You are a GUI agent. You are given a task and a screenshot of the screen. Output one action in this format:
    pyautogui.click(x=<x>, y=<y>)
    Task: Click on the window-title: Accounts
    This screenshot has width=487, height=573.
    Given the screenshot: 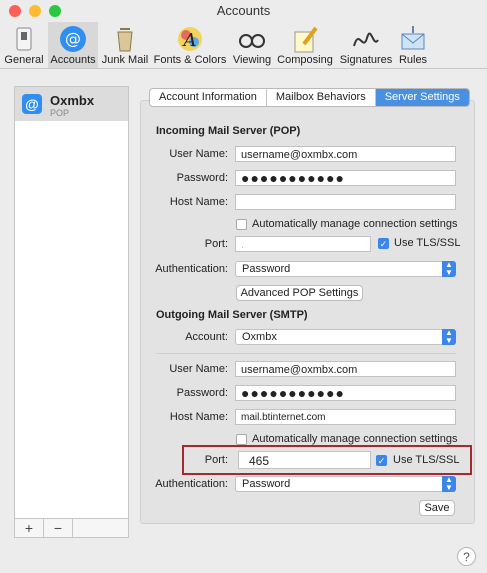 What is the action you would take?
    pyautogui.click(x=243, y=10)
    